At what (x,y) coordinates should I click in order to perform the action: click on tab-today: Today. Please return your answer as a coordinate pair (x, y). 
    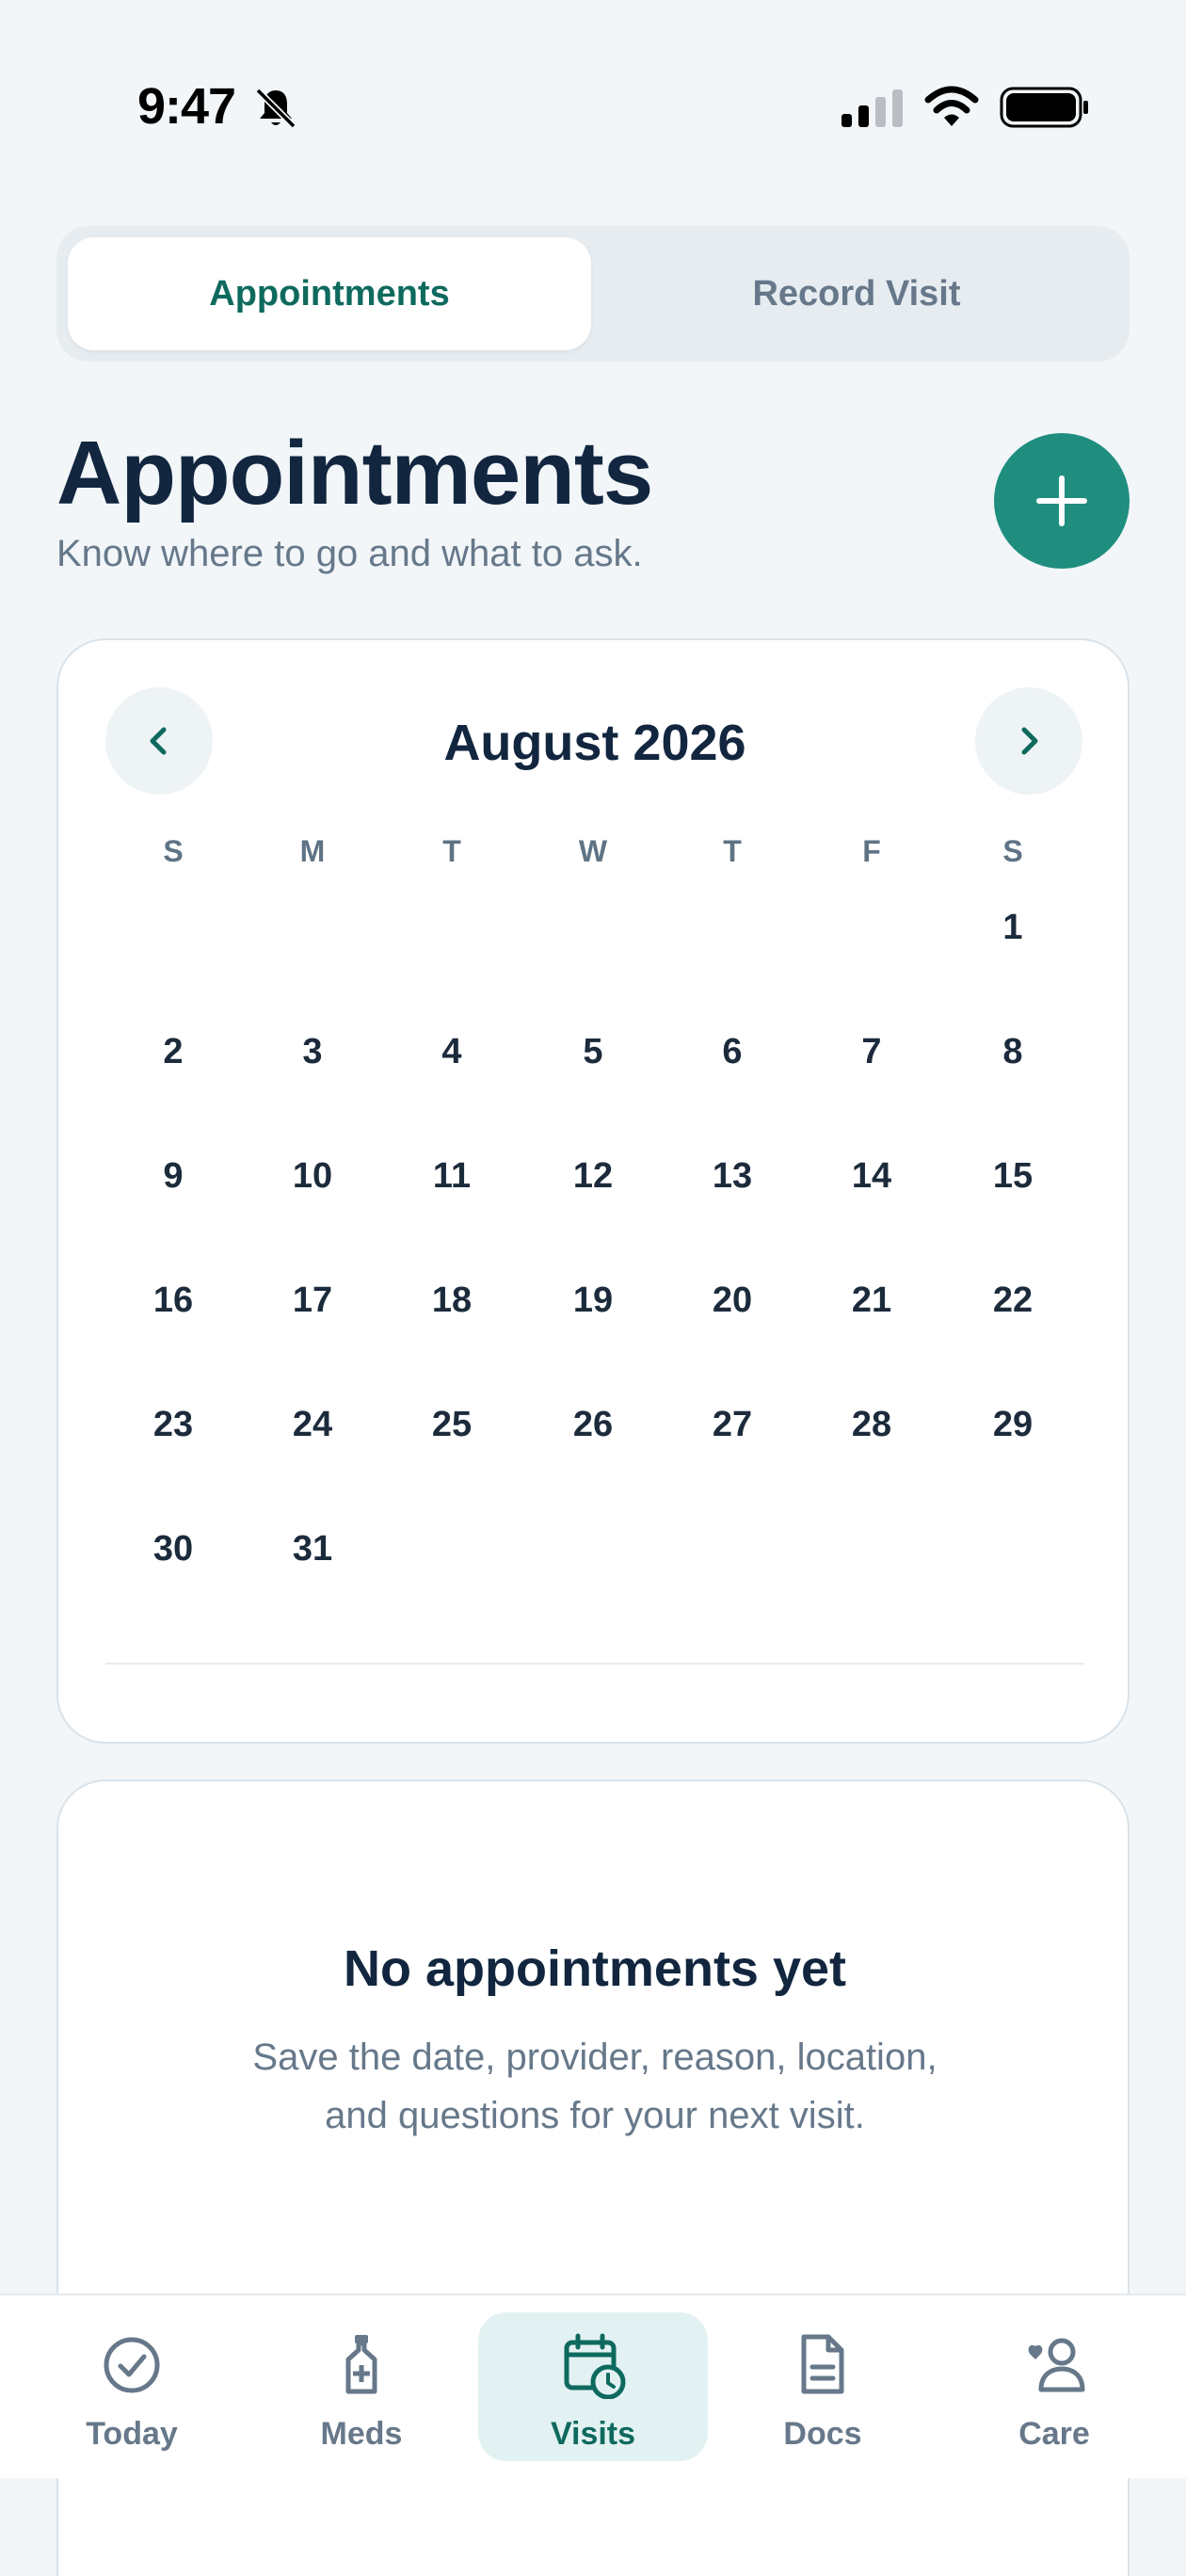
    Looking at the image, I should click on (132, 2386).